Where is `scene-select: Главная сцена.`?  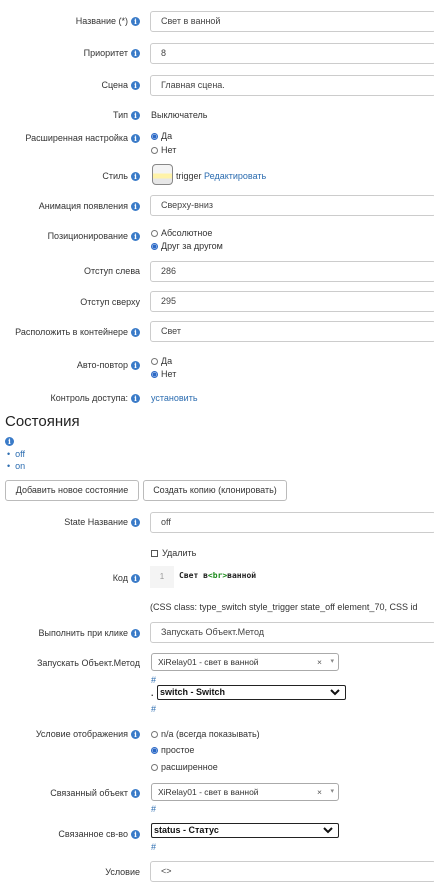 scene-select: Главная сцена. is located at coordinates (292, 85).